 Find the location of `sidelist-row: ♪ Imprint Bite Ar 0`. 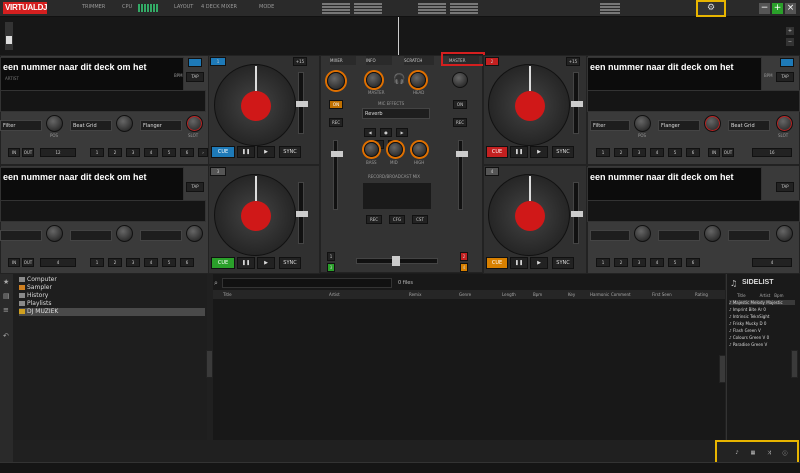

sidelist-row: ♪ Imprint Bite Ar 0 is located at coordinates (747, 309).